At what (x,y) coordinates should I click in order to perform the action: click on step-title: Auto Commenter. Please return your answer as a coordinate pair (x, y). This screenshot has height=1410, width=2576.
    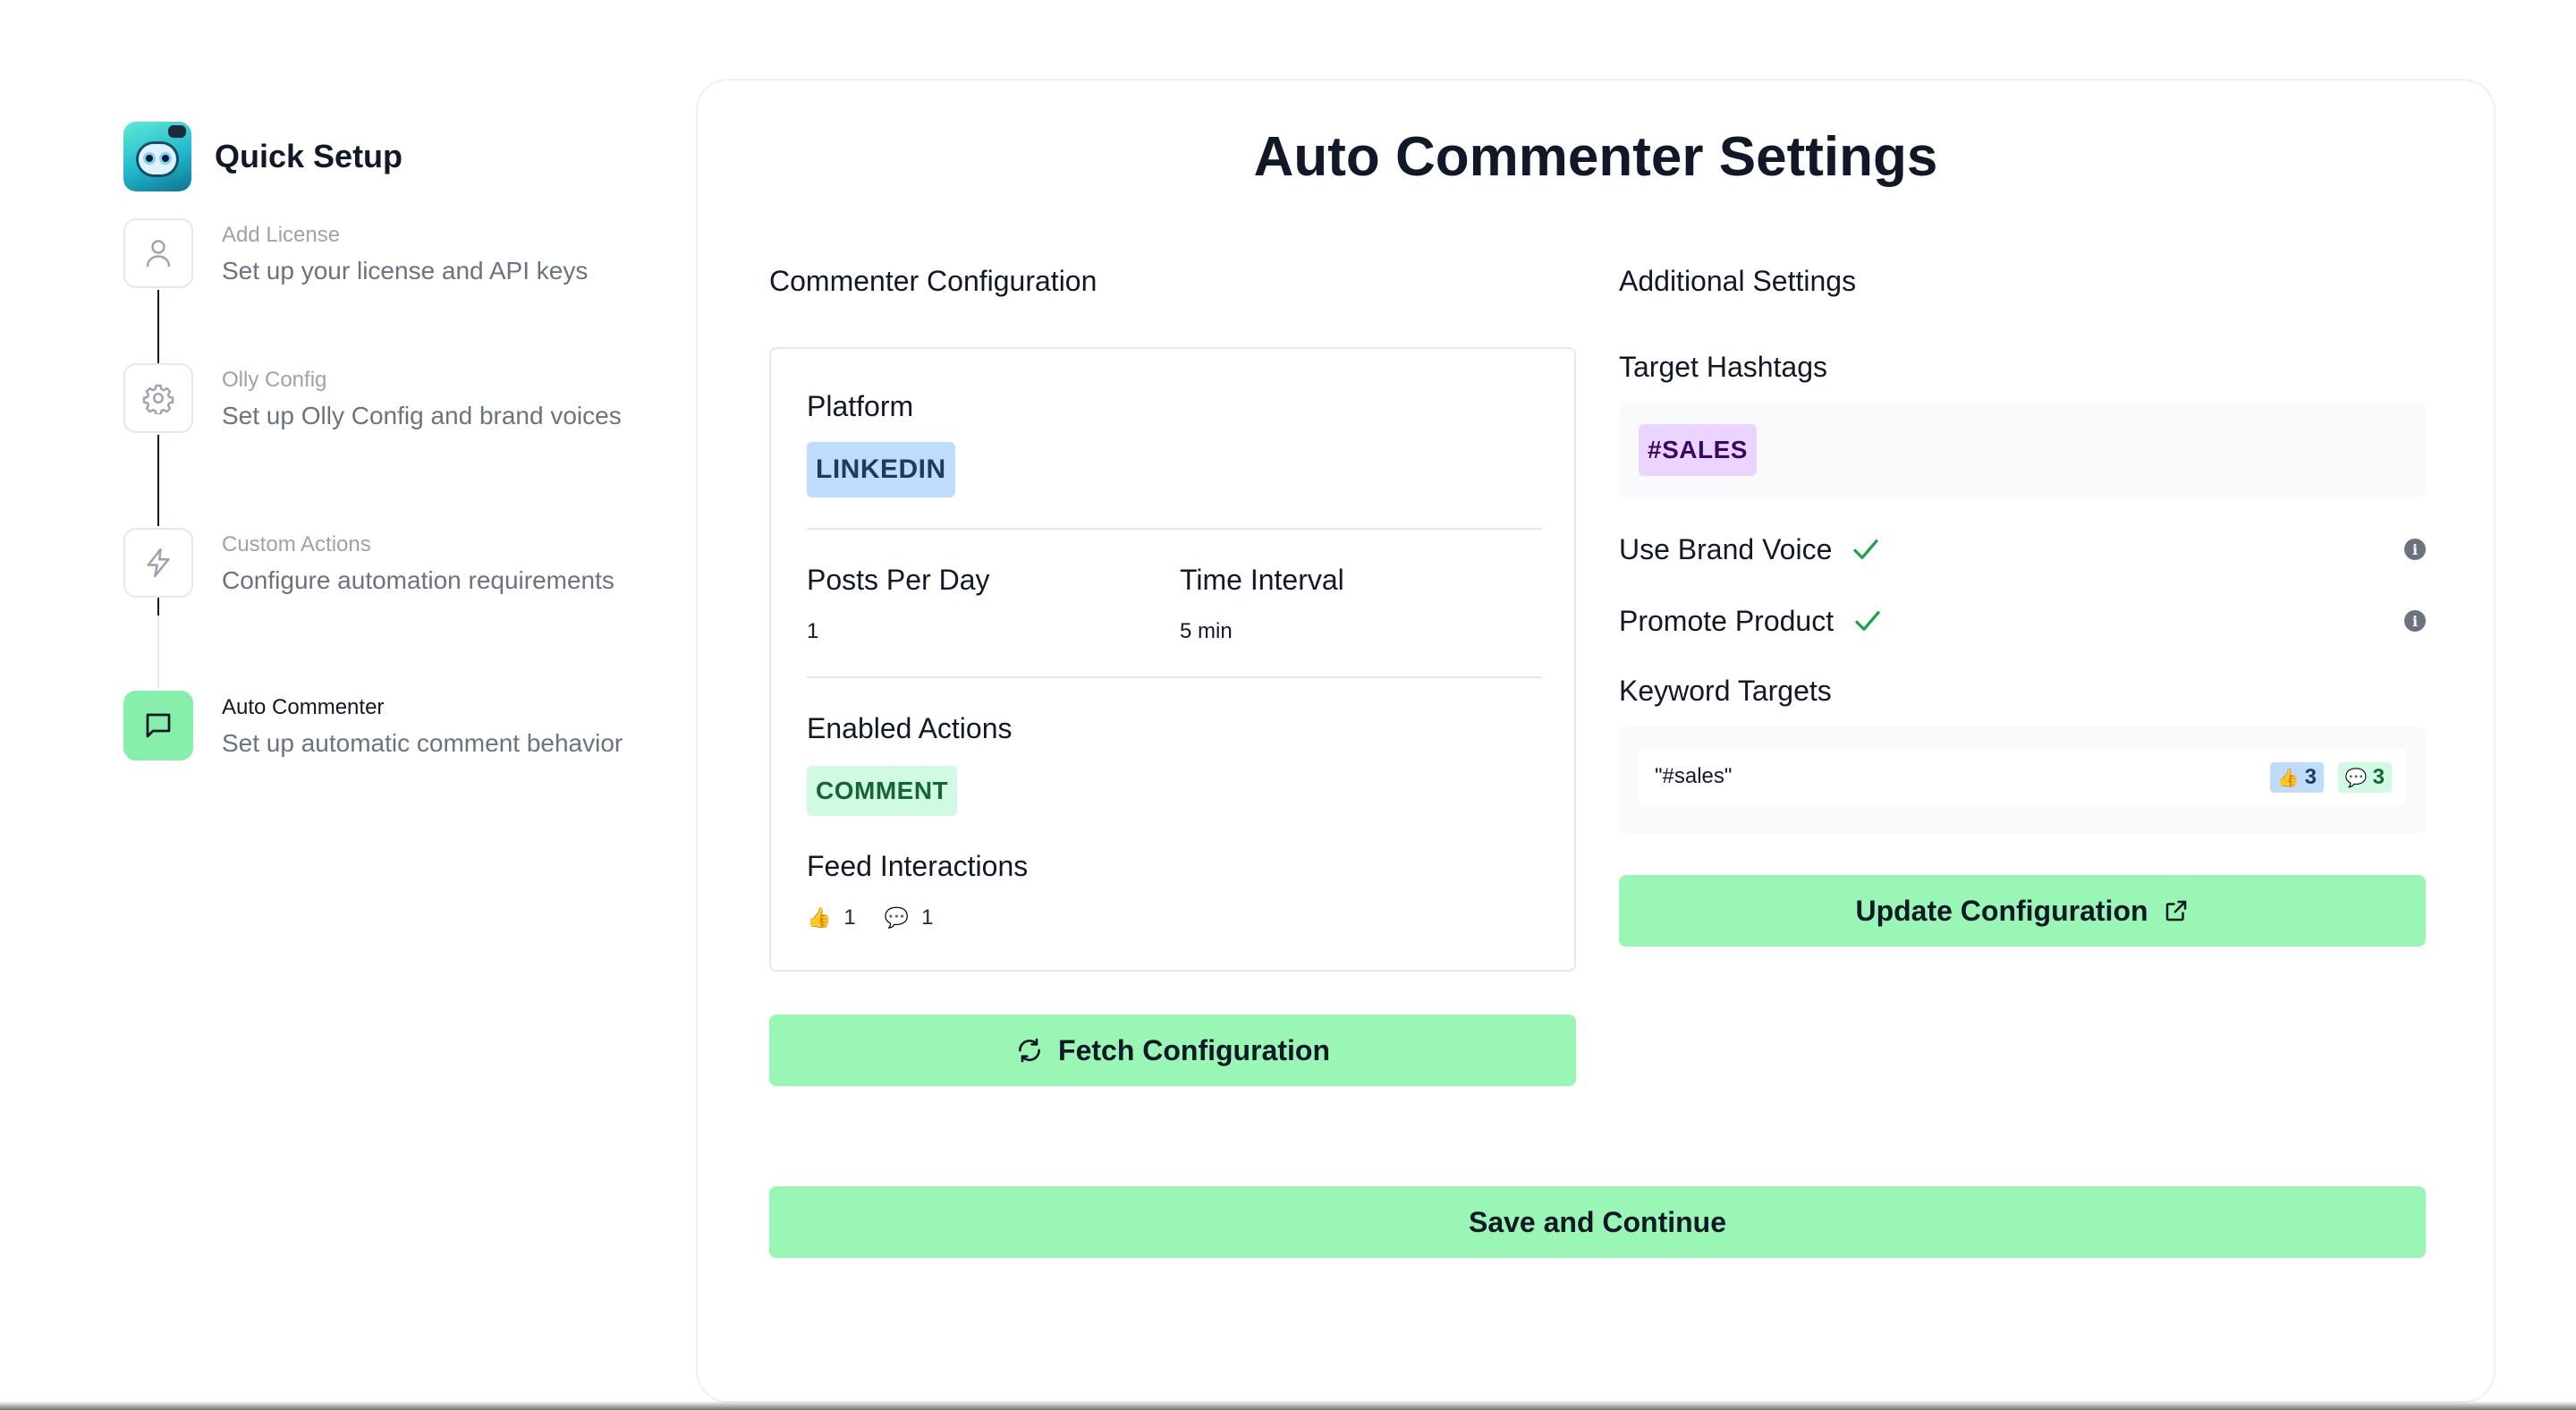
    Looking at the image, I should click on (303, 707).